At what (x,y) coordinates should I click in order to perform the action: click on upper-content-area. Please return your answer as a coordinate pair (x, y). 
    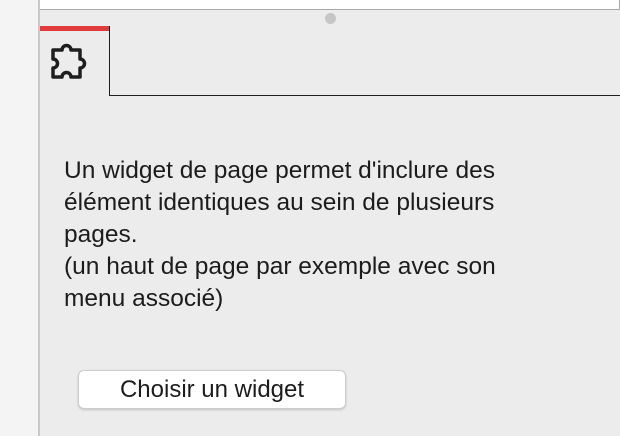
    Looking at the image, I should click on (330, 5).